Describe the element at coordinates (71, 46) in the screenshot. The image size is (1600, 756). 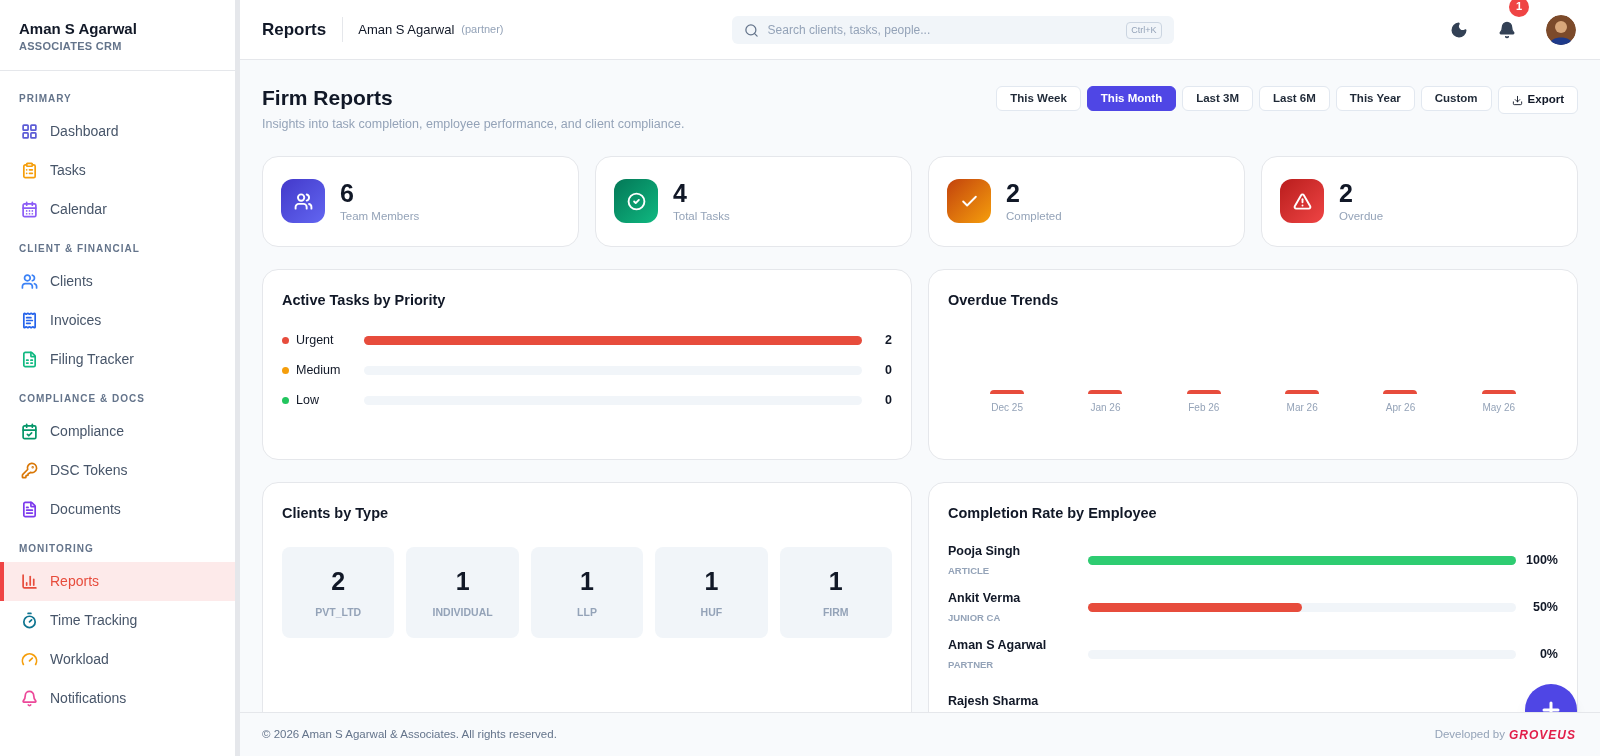
I see `brand-subtitle: ASSOCIATES CRM` at that location.